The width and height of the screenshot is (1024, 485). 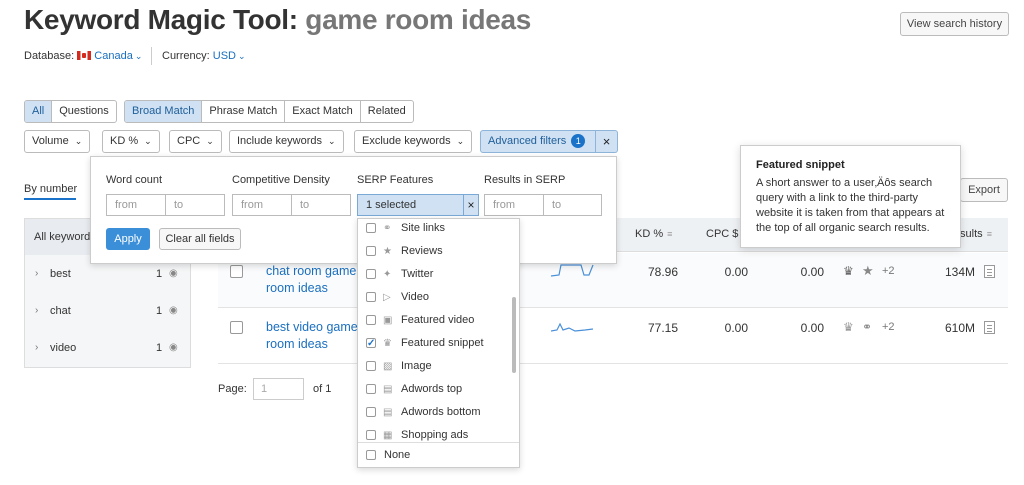 What do you see at coordinates (164, 111) in the screenshot?
I see `tab-broad-match: Broad Match` at bounding box center [164, 111].